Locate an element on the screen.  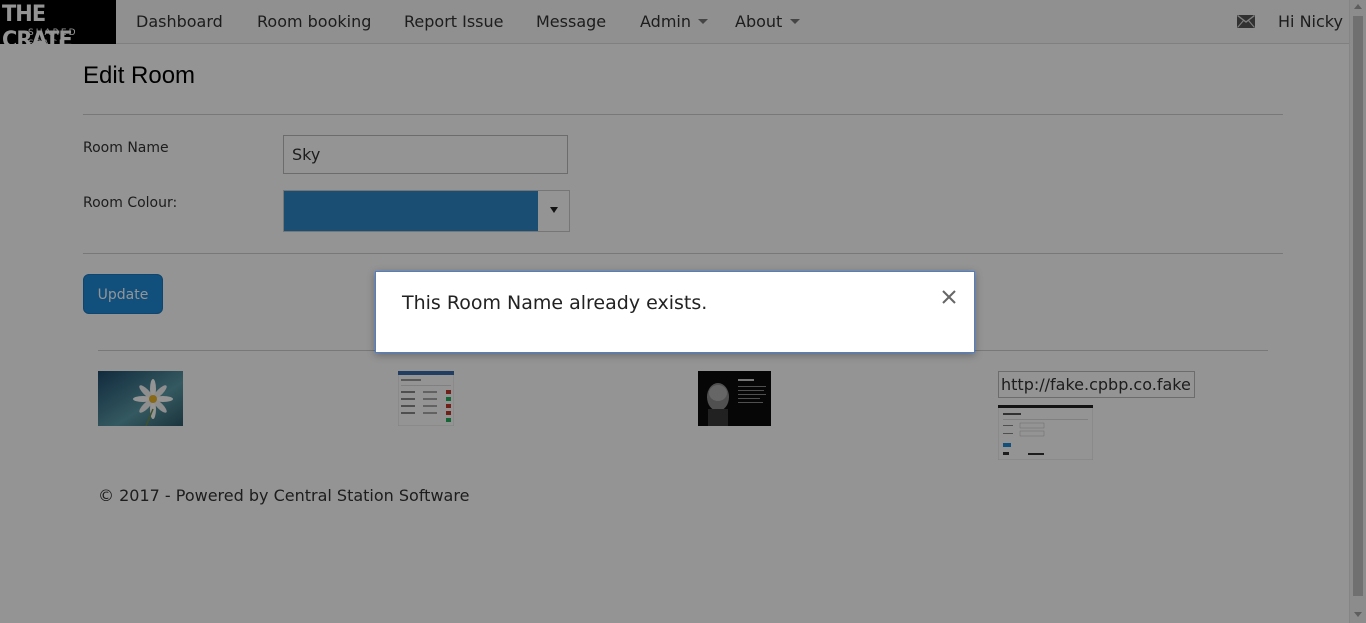
error-message: This Room Name already exists. is located at coordinates (555, 303).